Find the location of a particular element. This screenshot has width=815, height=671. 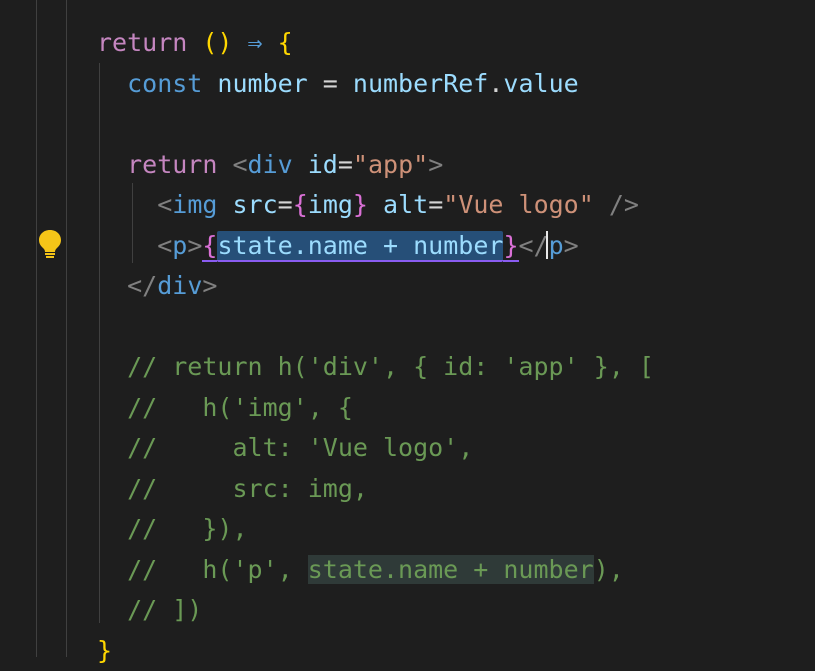

code-token: numberRef is located at coordinates (420, 83).